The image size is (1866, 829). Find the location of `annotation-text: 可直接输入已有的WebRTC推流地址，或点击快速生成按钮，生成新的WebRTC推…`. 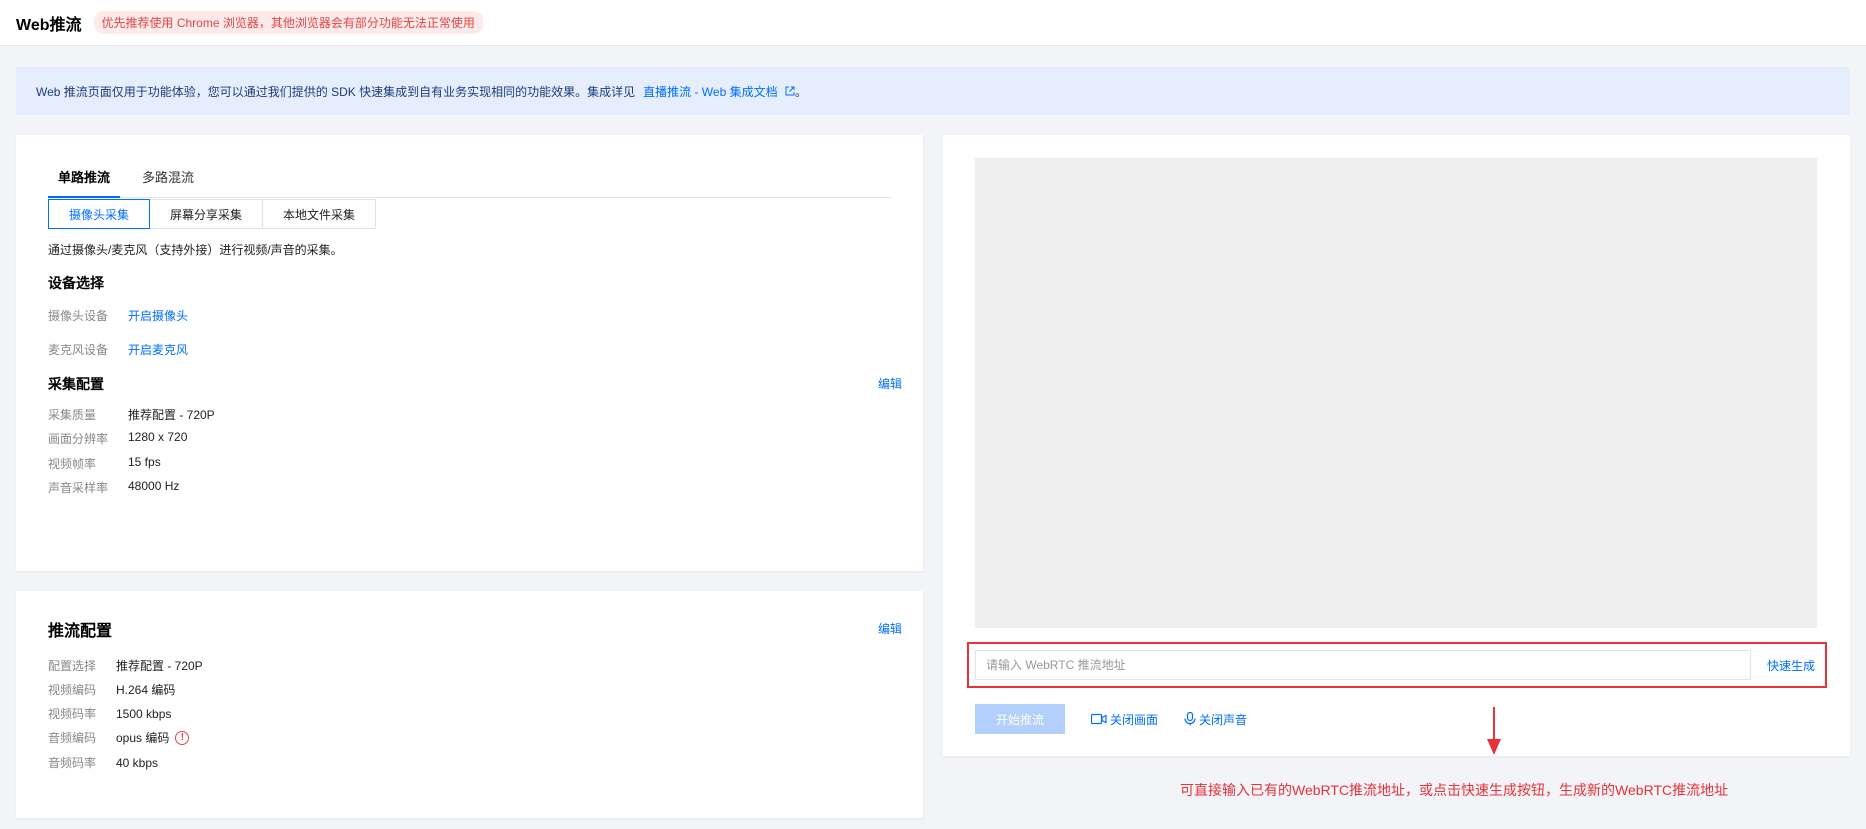

annotation-text: 可直接输入已有的WebRTC推流地址，或点击快速生成按钮，生成新的WebRTC推… is located at coordinates (1454, 790).